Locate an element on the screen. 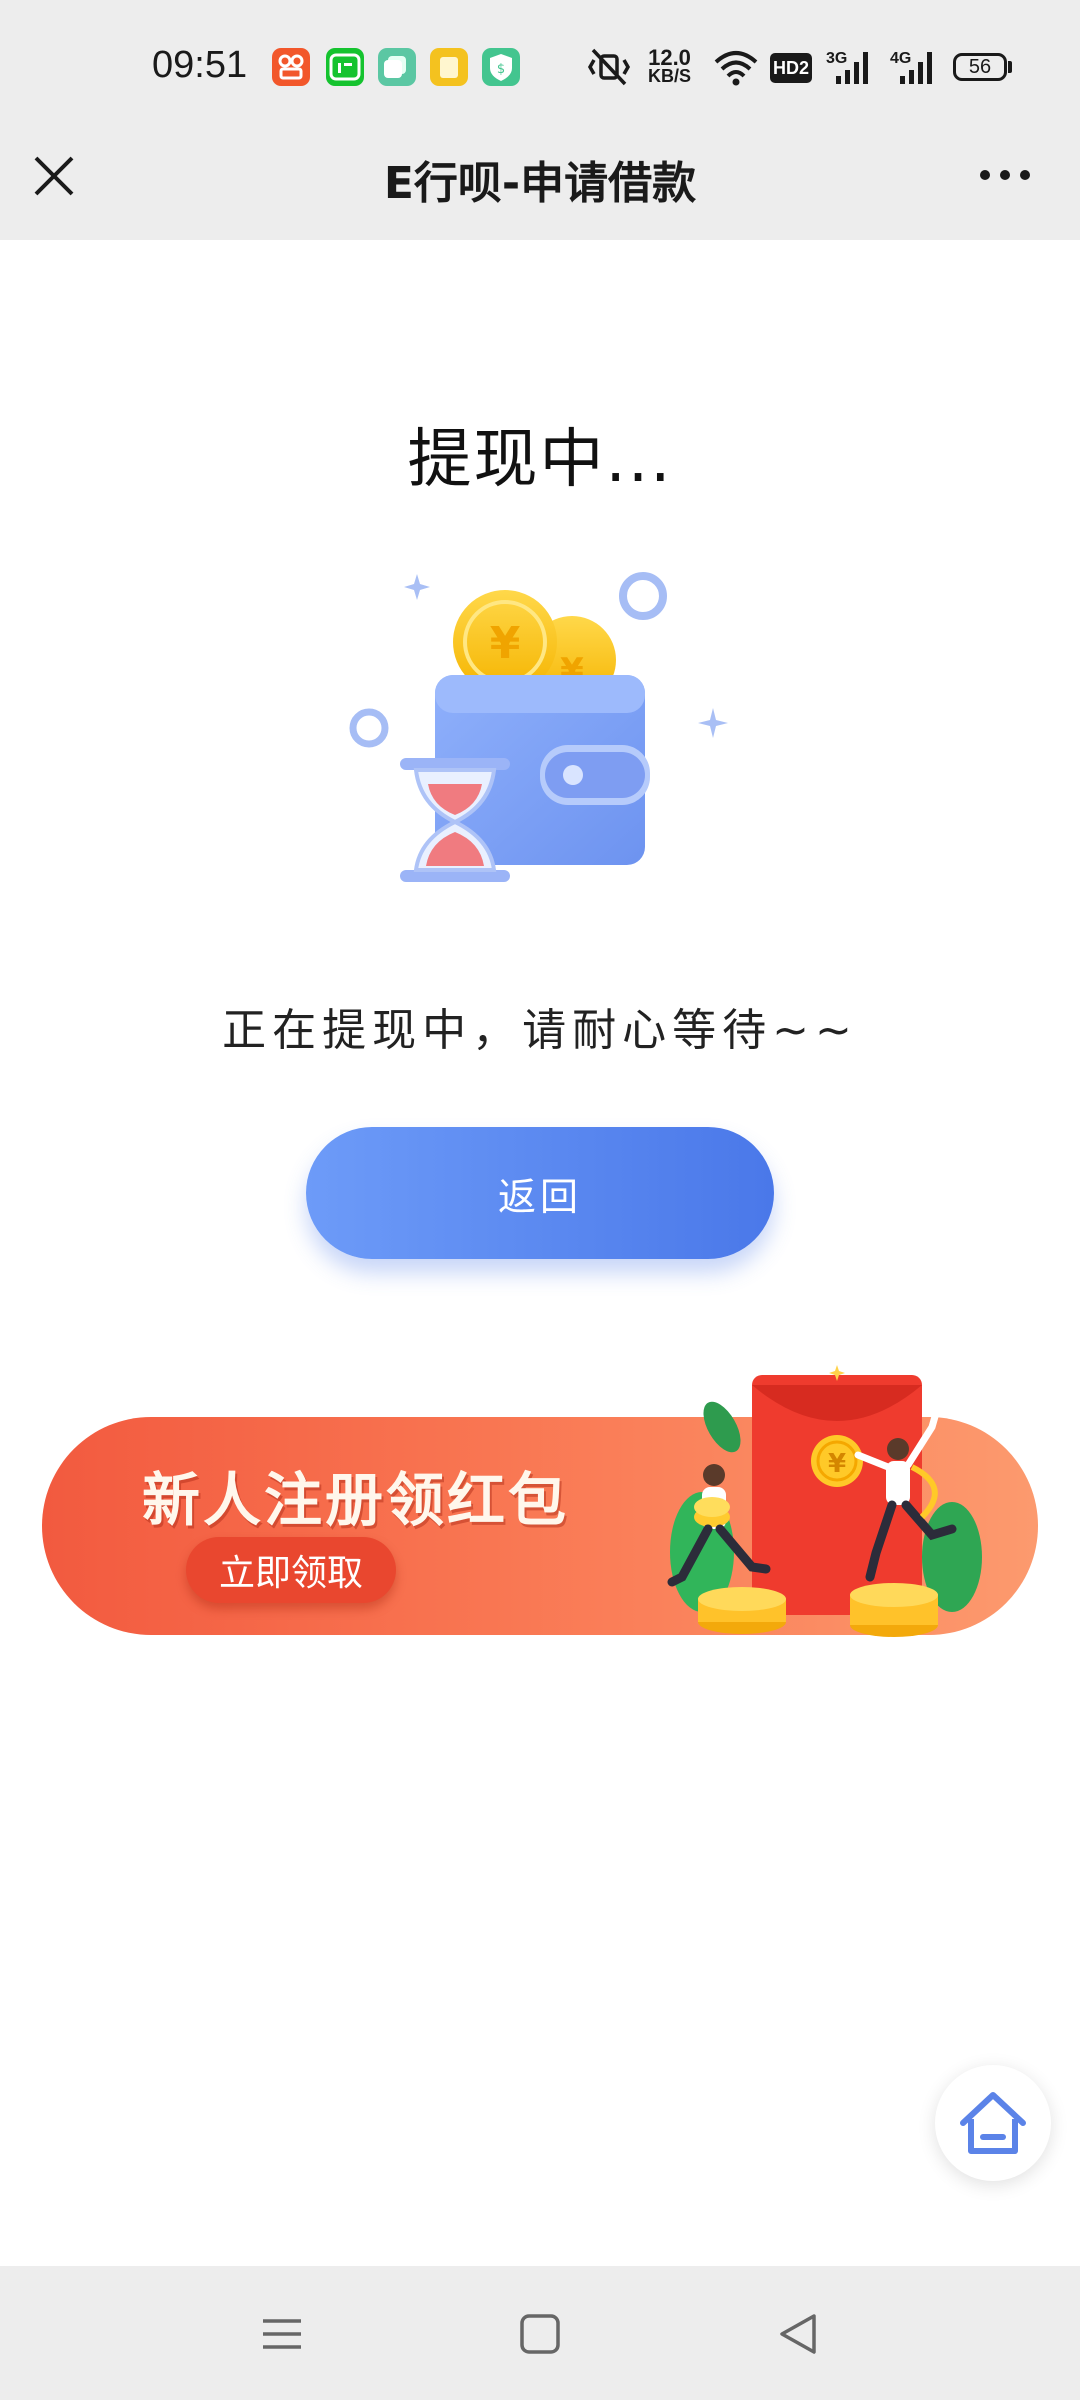 The height and width of the screenshot is (2400, 1080). home-button is located at coordinates (993, 2123).